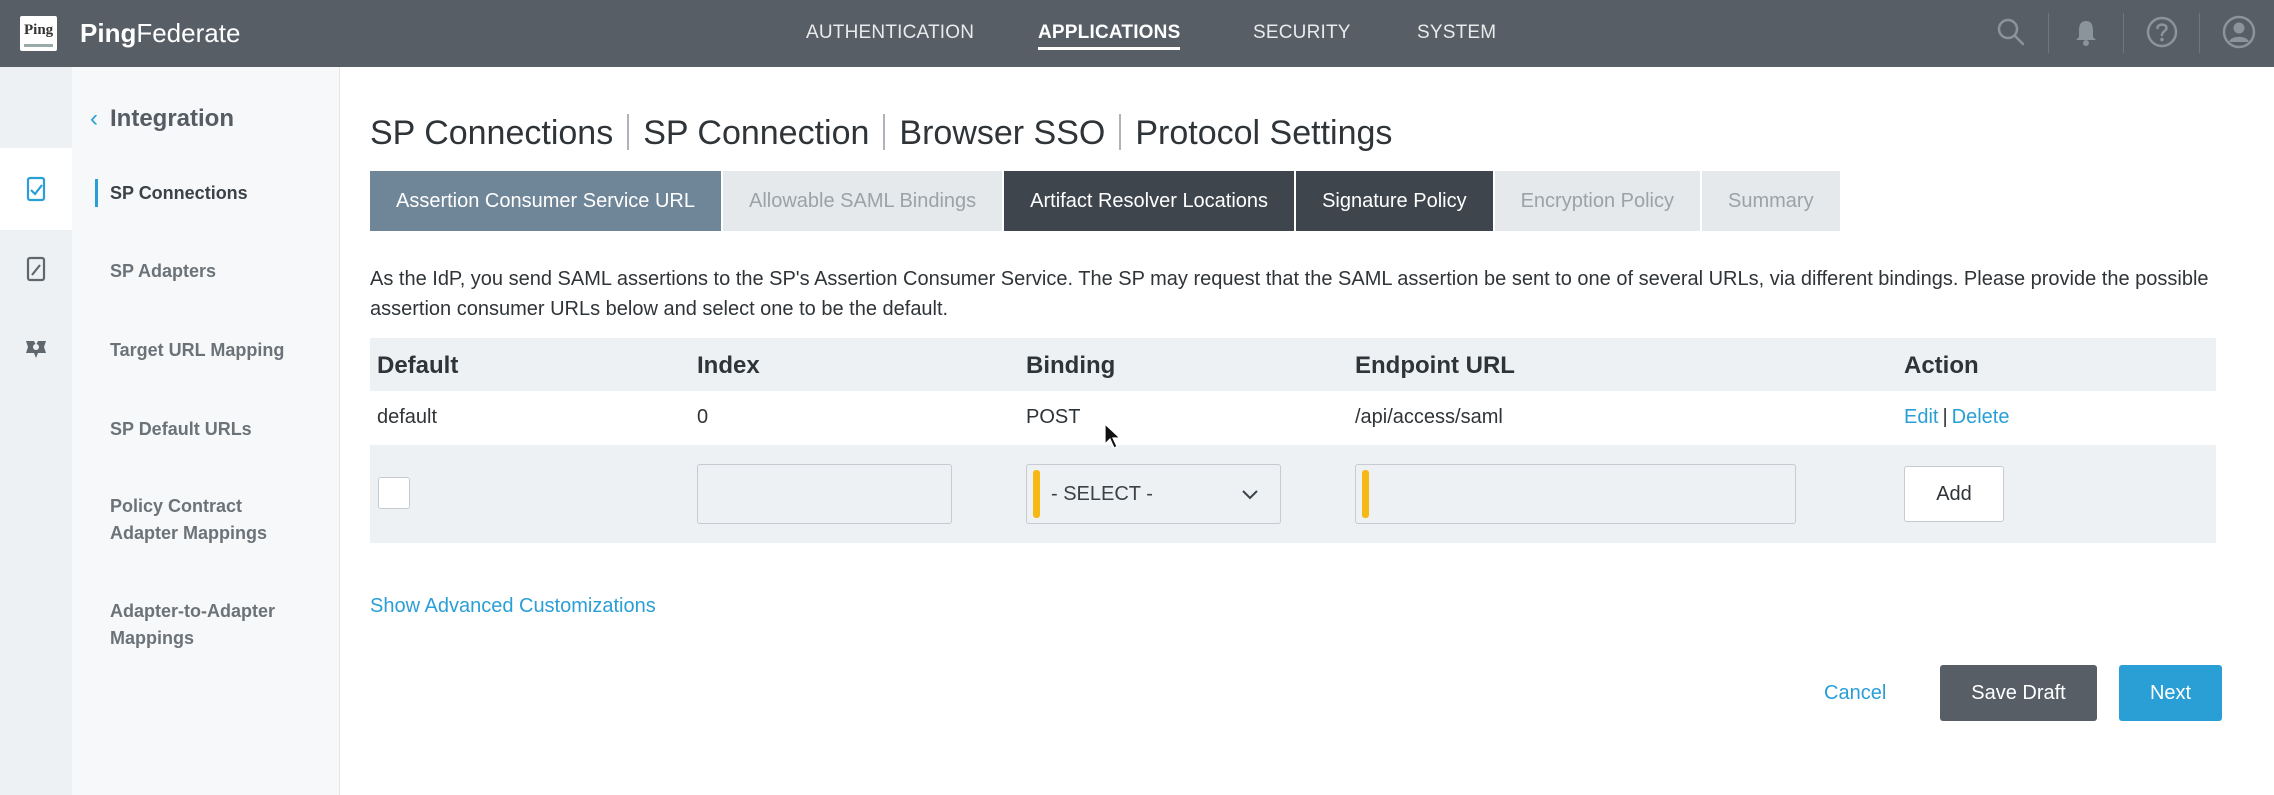 This screenshot has width=2274, height=795. What do you see at coordinates (513, 606) in the screenshot?
I see `show-advanced-customizations-link: Show Advanced Customizations` at bounding box center [513, 606].